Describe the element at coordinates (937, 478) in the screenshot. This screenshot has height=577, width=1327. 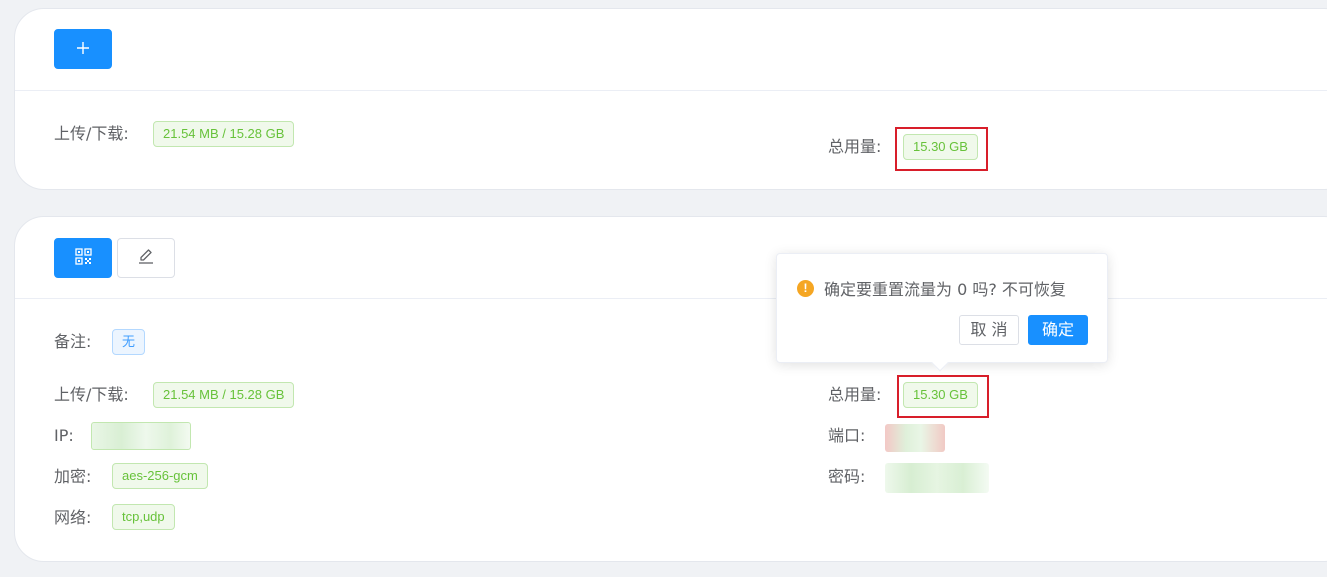
I see `password-value-redacted` at that location.